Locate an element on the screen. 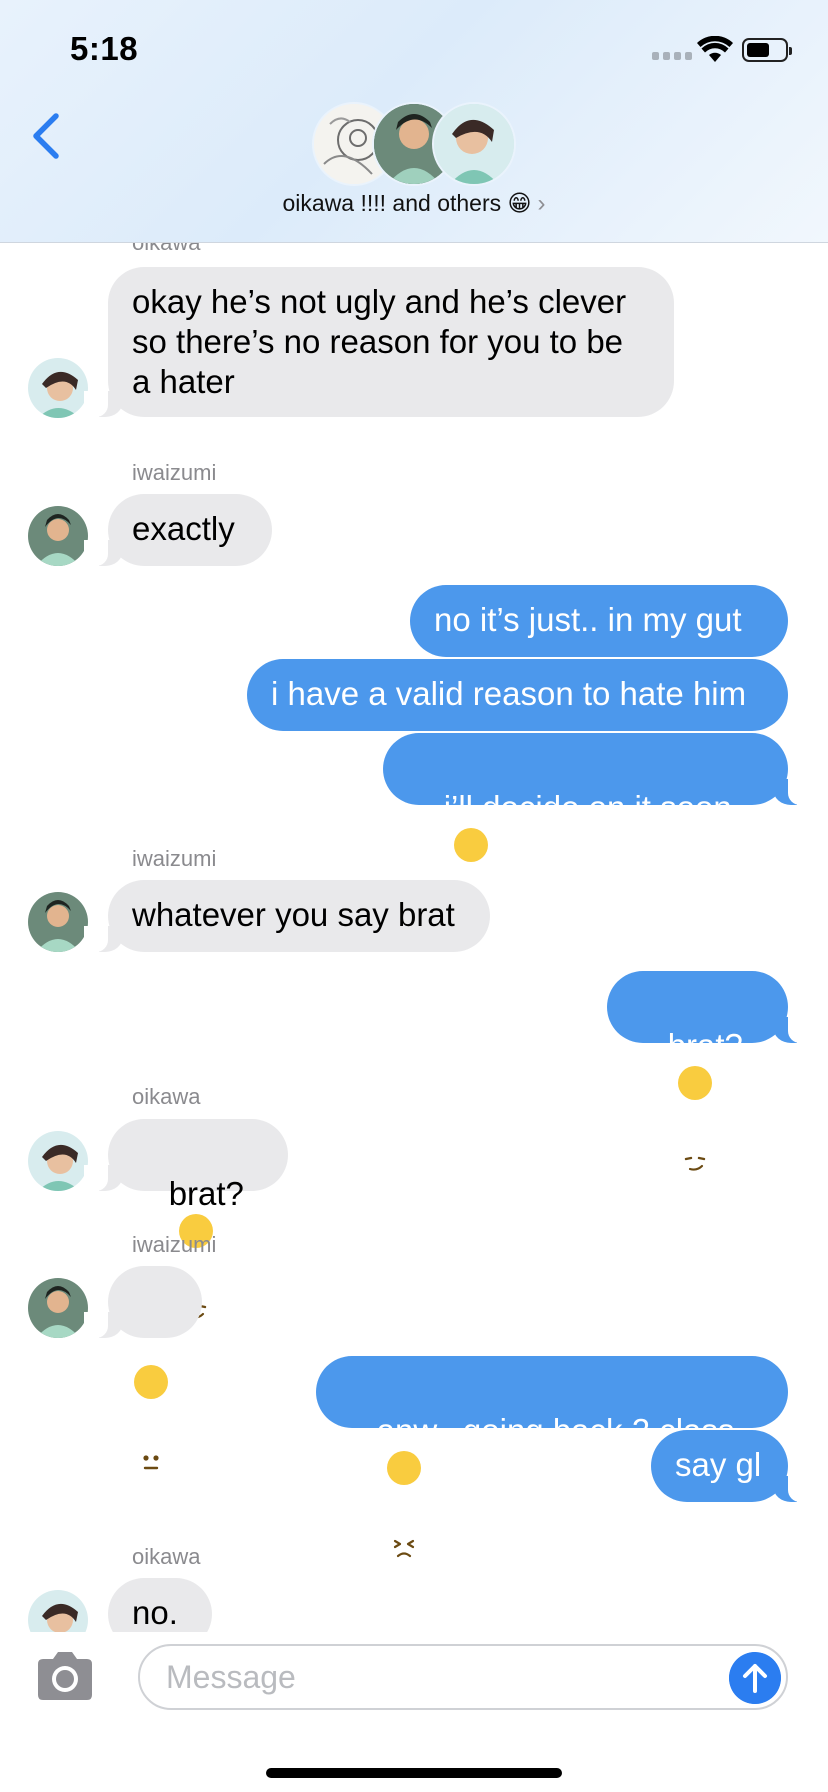 Image resolution: width=828 pixels, height=1792 pixels. battery-icon is located at coordinates (767, 50).